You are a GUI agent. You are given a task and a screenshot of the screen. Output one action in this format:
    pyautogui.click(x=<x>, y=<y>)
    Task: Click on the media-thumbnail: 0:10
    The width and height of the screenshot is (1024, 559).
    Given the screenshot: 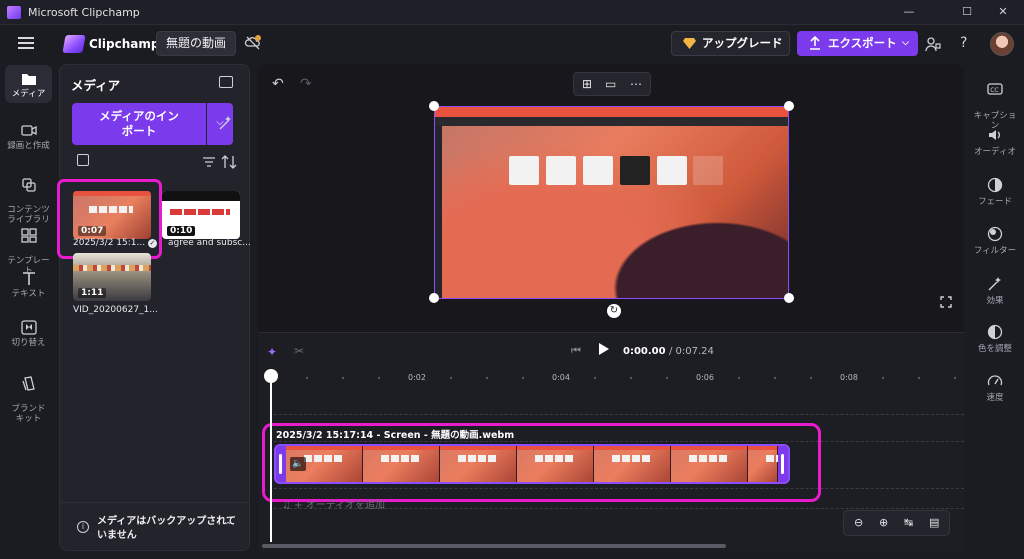 What is the action you would take?
    pyautogui.click(x=201, y=215)
    